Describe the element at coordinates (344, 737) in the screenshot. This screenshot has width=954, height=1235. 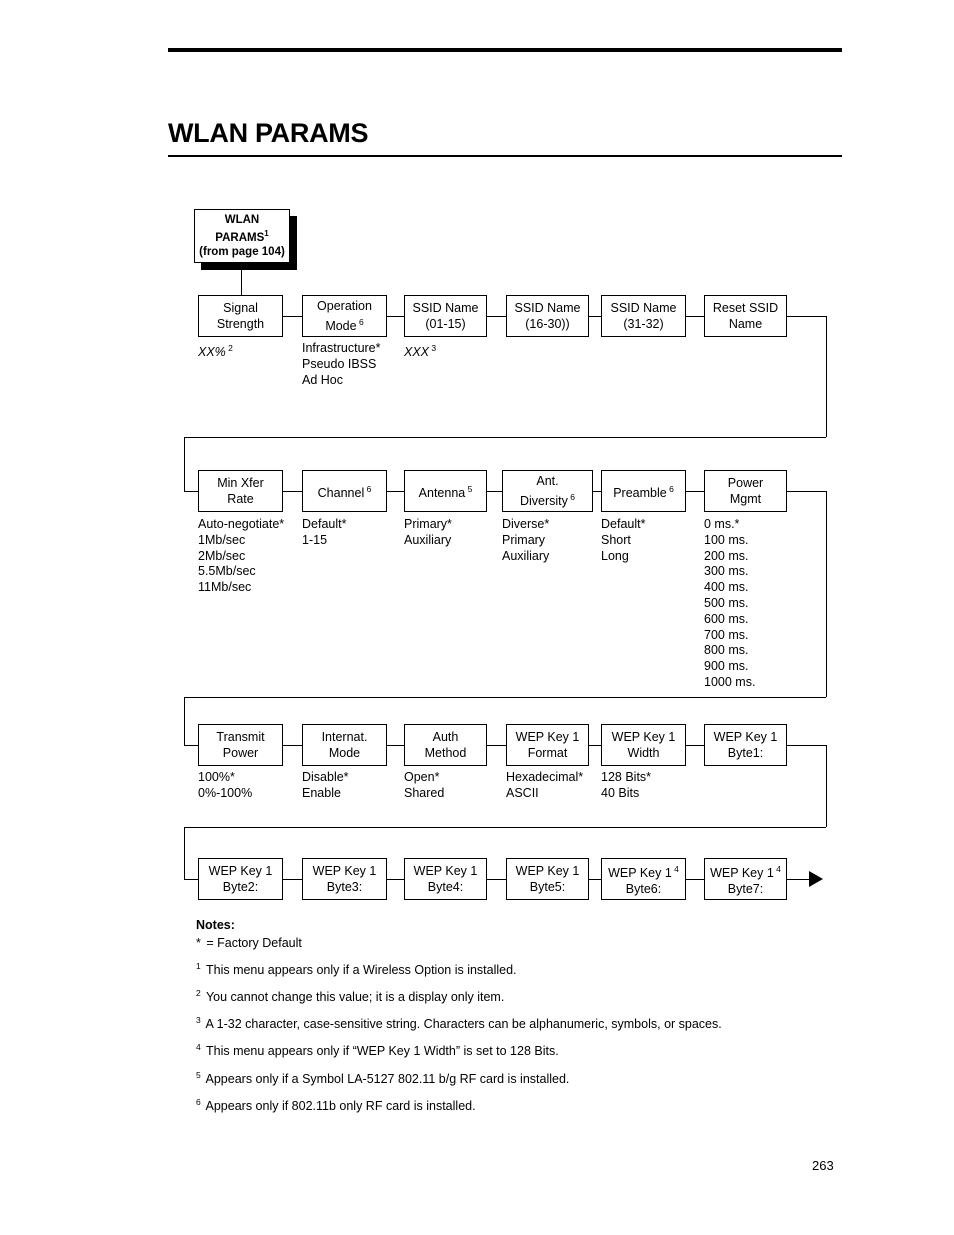
I see `menu-node-line1: Internat.` at that location.